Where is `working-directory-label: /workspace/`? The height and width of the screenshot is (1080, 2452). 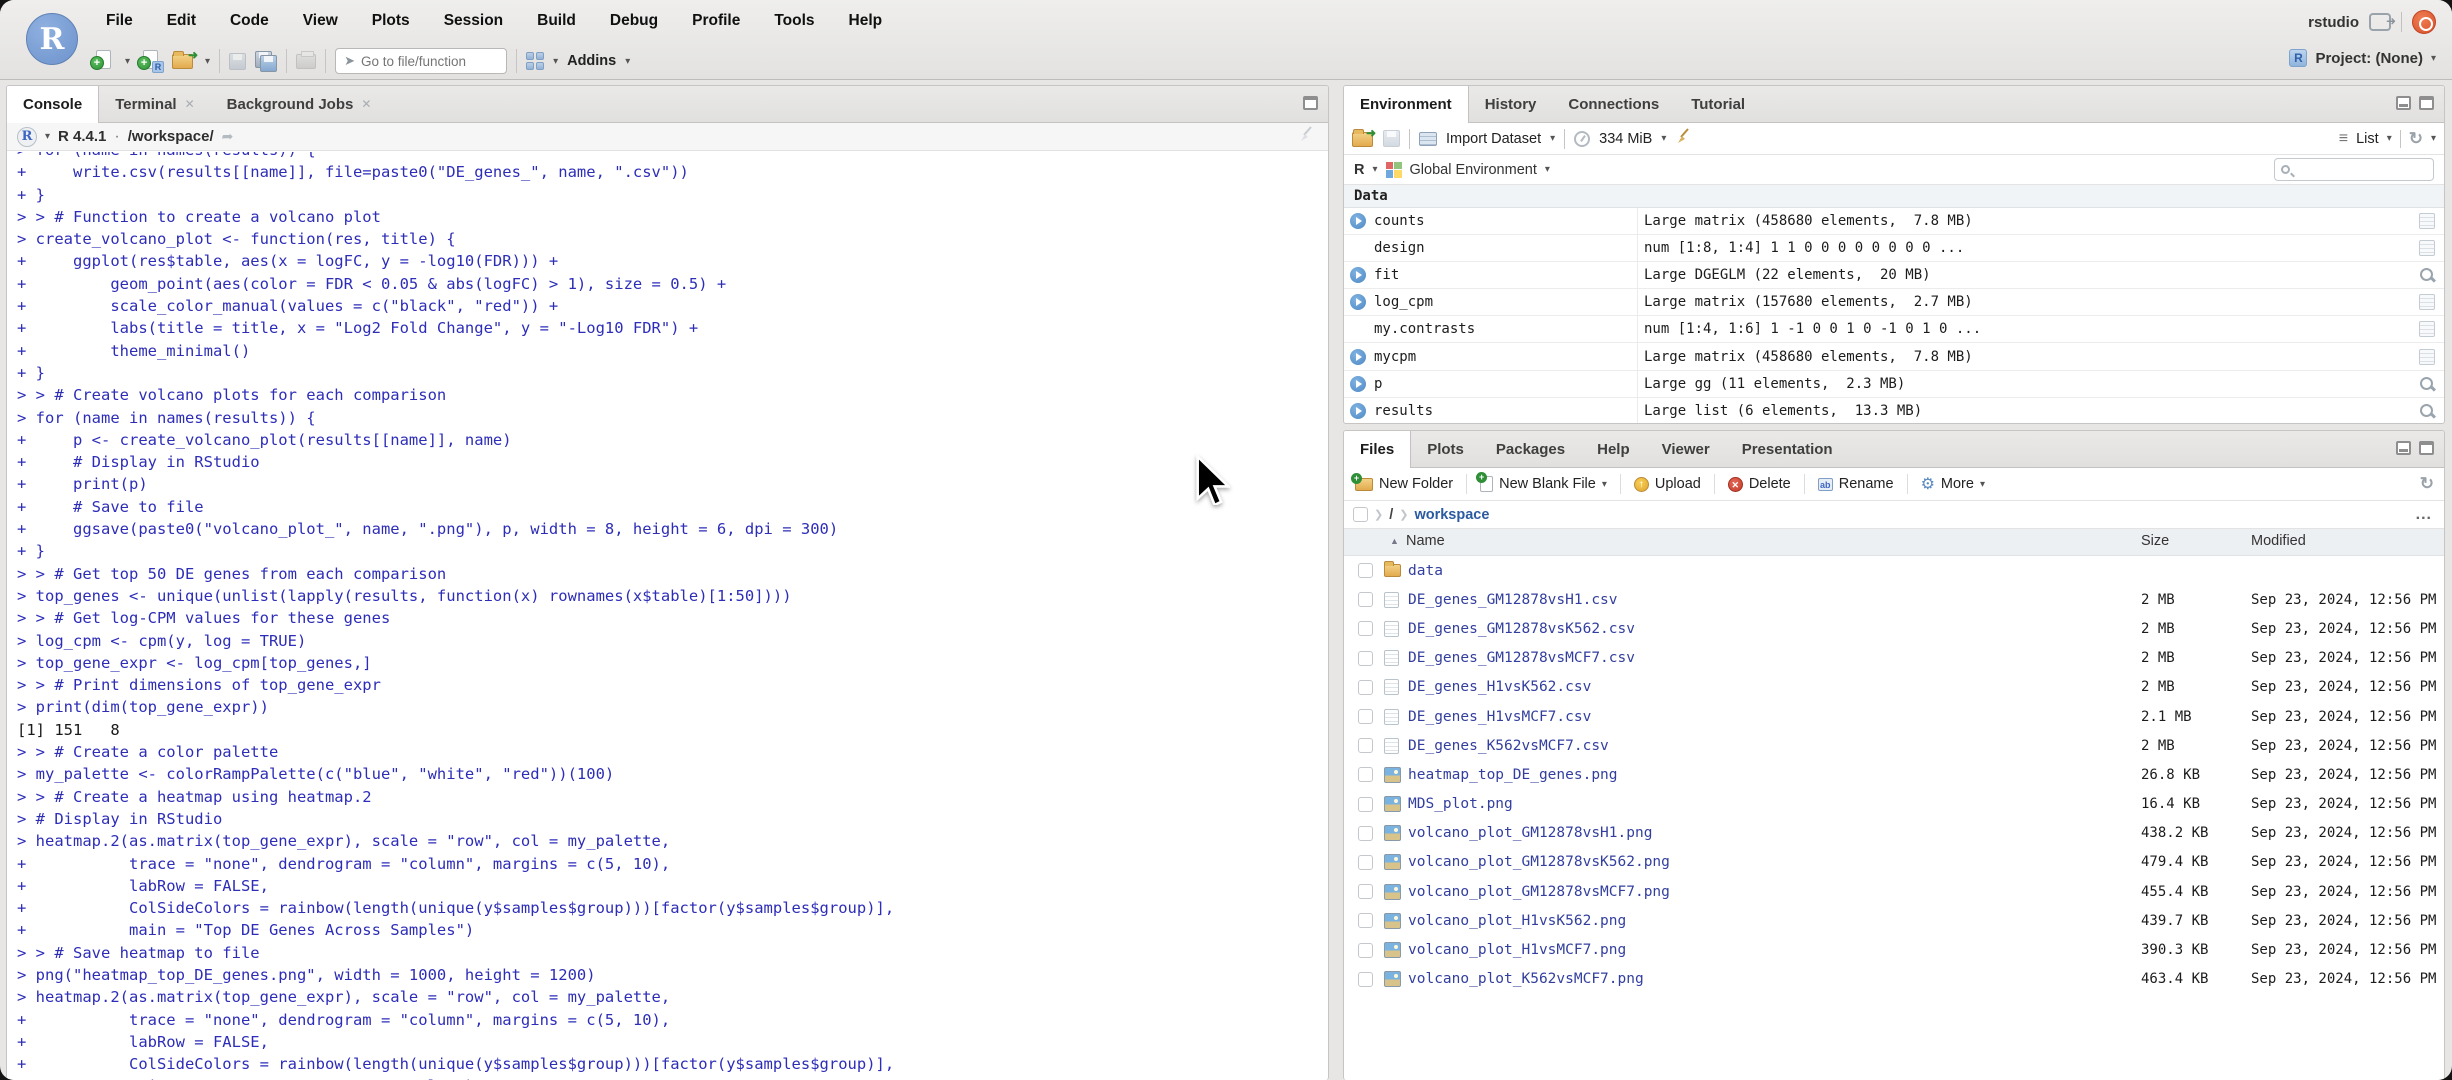 working-directory-label: /workspace/ is located at coordinates (171, 136).